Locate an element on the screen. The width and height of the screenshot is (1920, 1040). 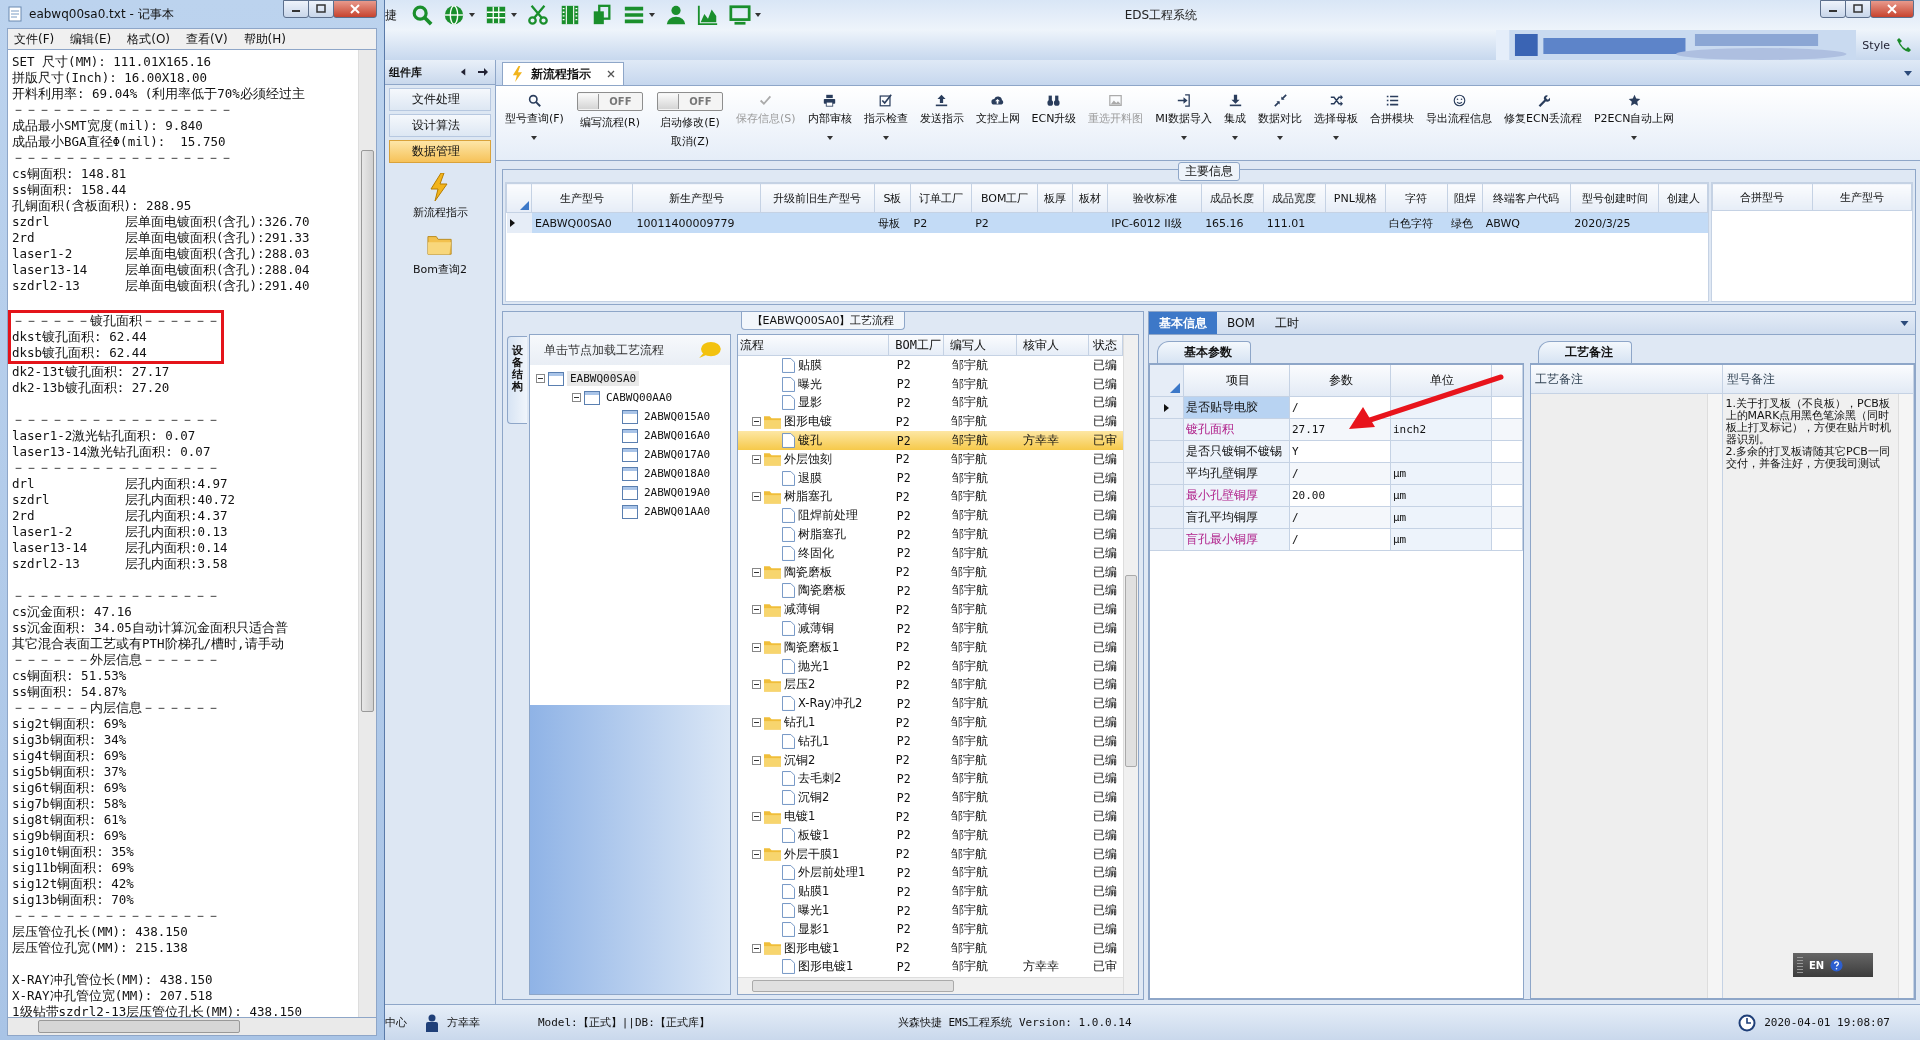
language-bar: EN is located at coordinates (1833, 965).